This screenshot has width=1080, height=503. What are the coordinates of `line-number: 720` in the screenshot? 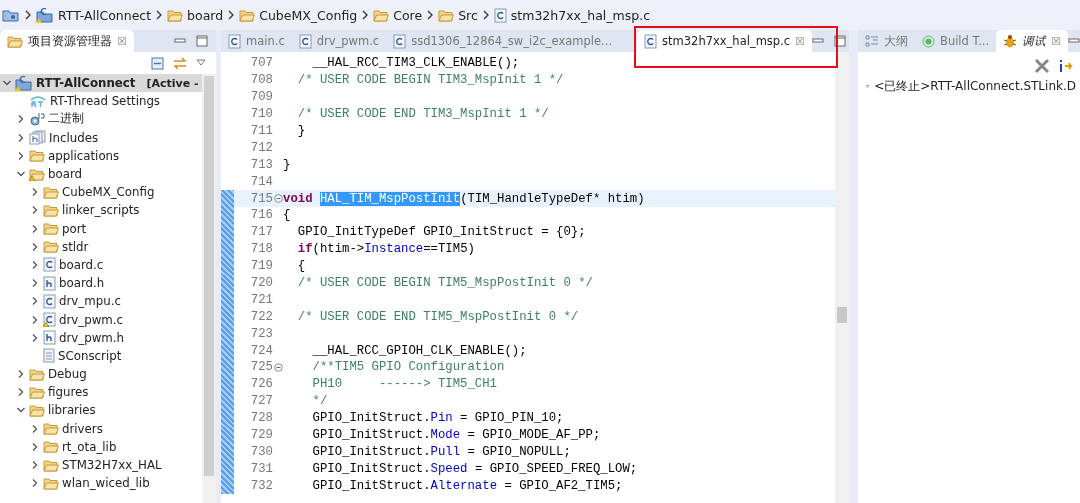 It's located at (261, 283).